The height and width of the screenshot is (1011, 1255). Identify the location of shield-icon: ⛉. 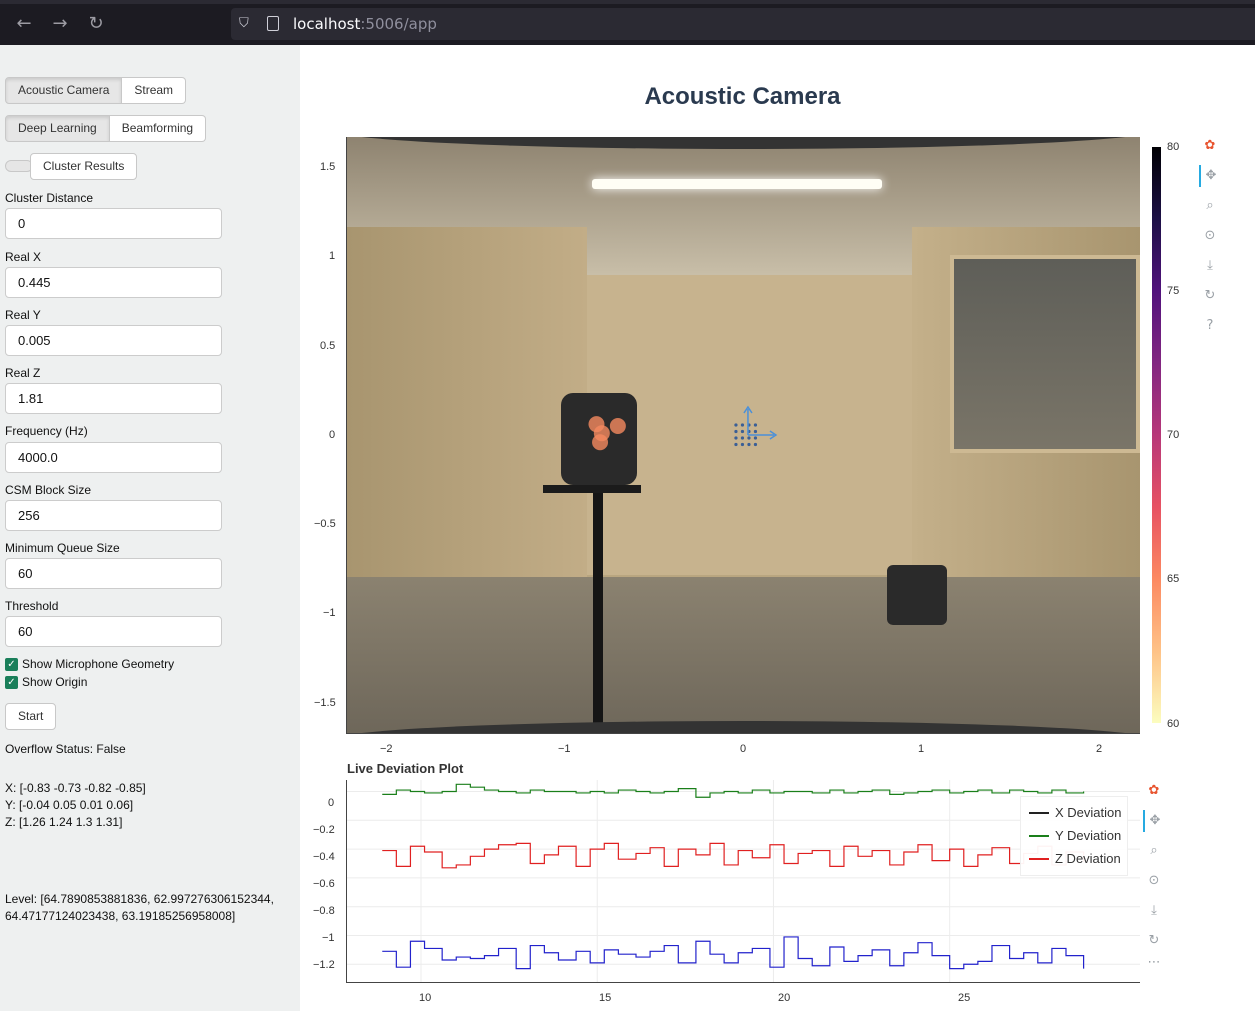
(247, 24).